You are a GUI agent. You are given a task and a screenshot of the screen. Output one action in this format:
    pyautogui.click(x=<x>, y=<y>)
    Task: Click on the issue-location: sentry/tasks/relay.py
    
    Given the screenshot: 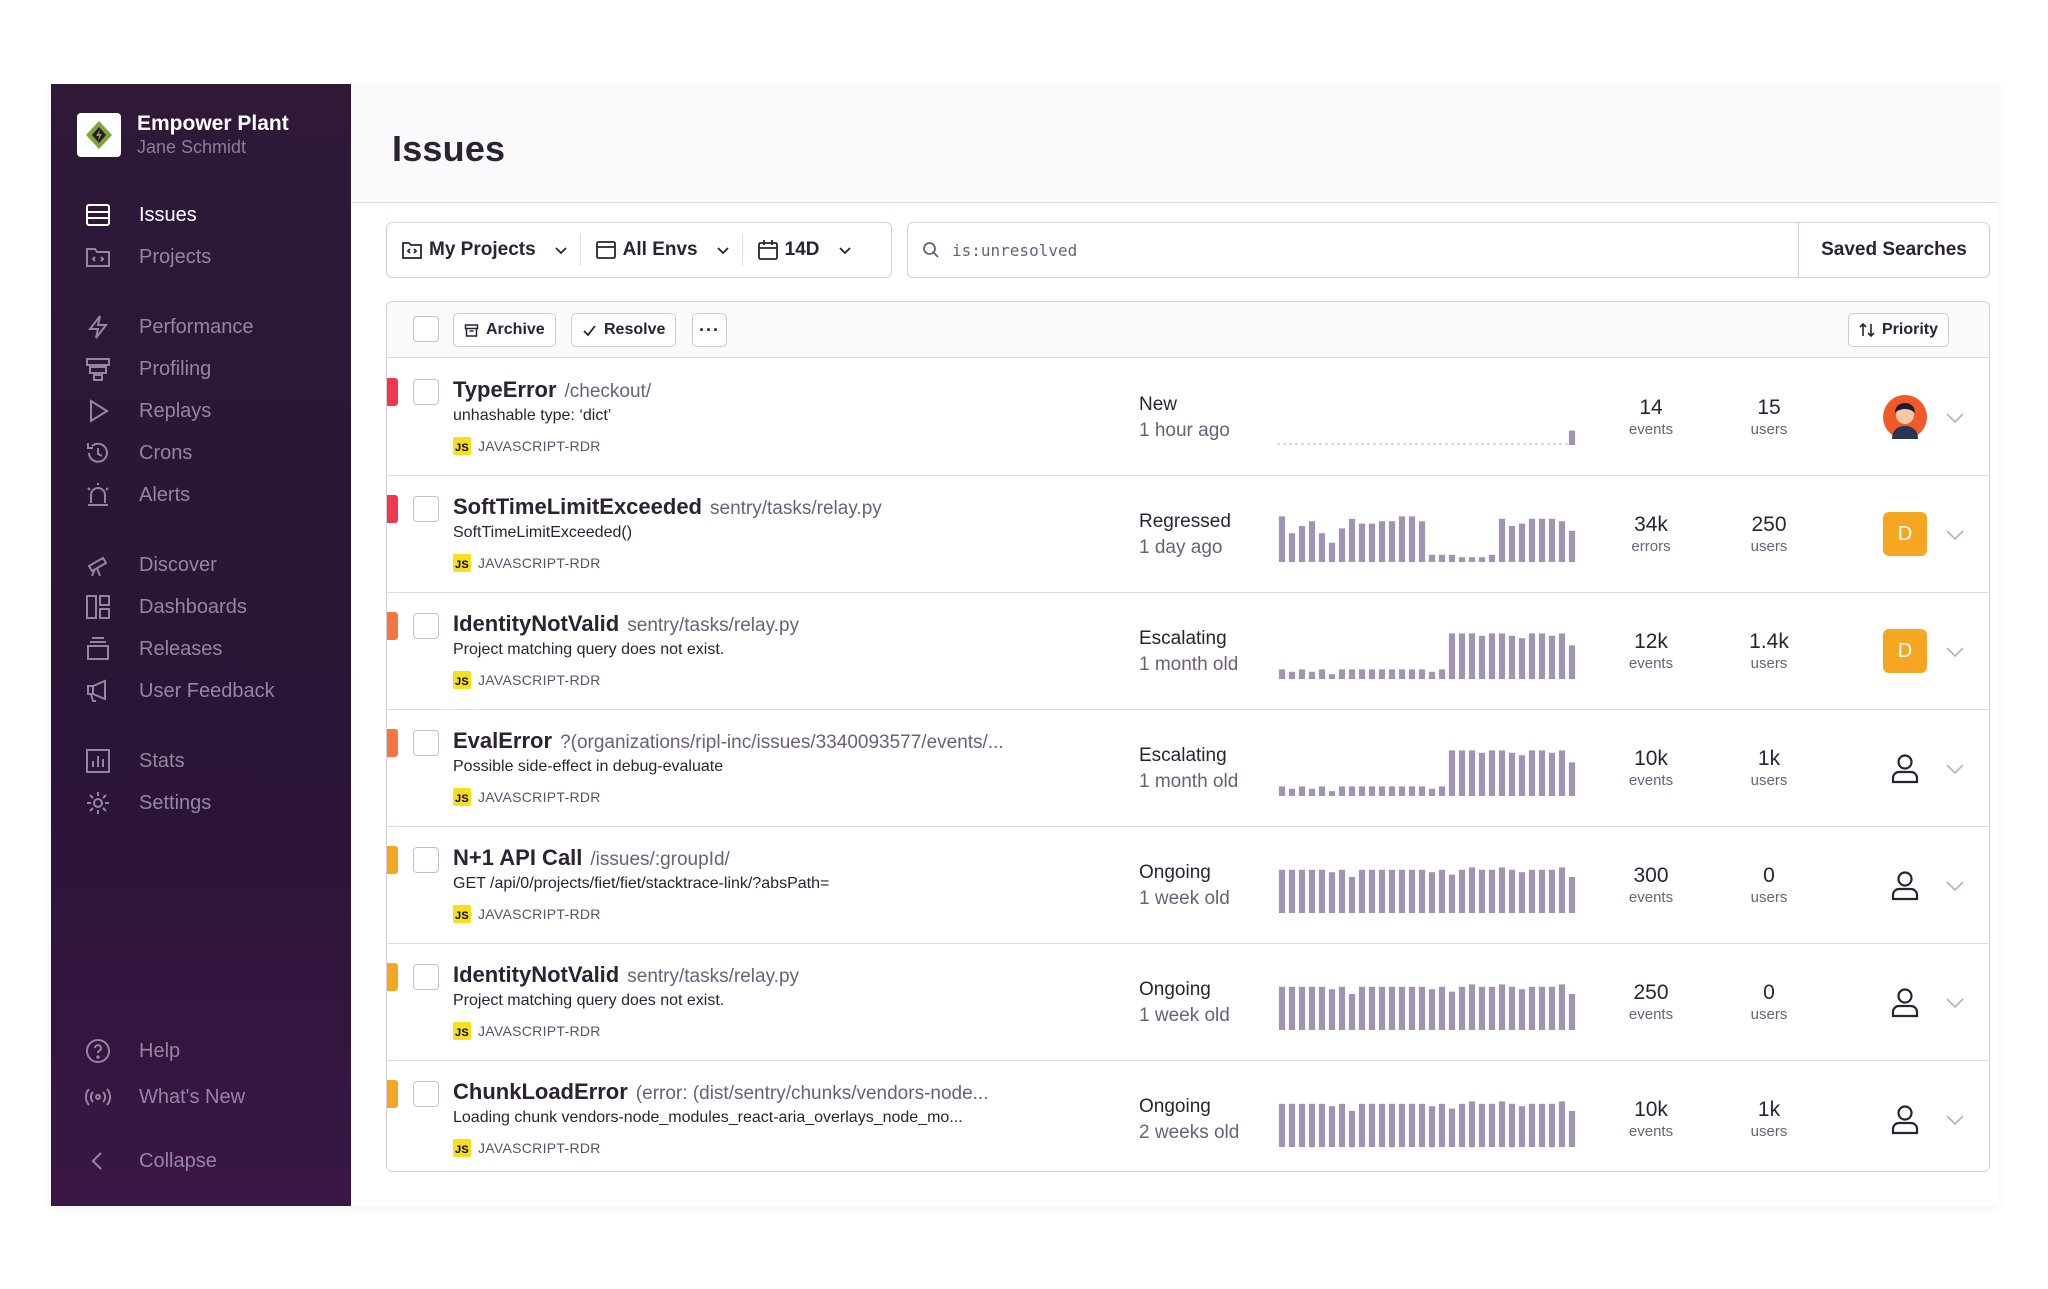 What is the action you would take?
    pyautogui.click(x=713, y=625)
    